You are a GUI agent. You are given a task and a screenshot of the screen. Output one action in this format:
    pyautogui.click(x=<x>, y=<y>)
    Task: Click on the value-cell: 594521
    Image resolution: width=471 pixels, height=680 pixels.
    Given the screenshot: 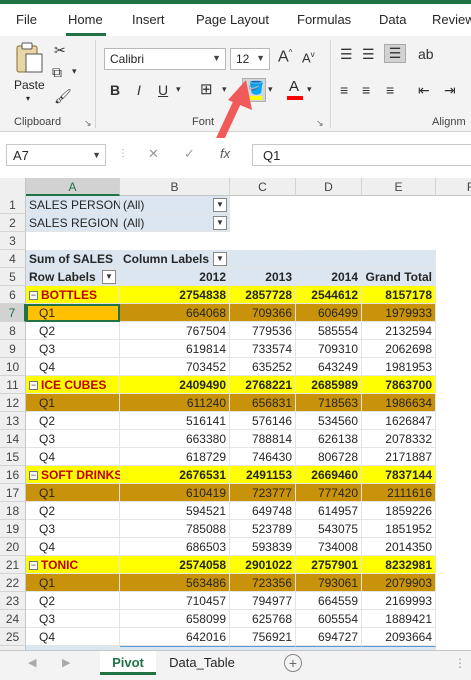 What is the action you would take?
    pyautogui.click(x=175, y=511)
    